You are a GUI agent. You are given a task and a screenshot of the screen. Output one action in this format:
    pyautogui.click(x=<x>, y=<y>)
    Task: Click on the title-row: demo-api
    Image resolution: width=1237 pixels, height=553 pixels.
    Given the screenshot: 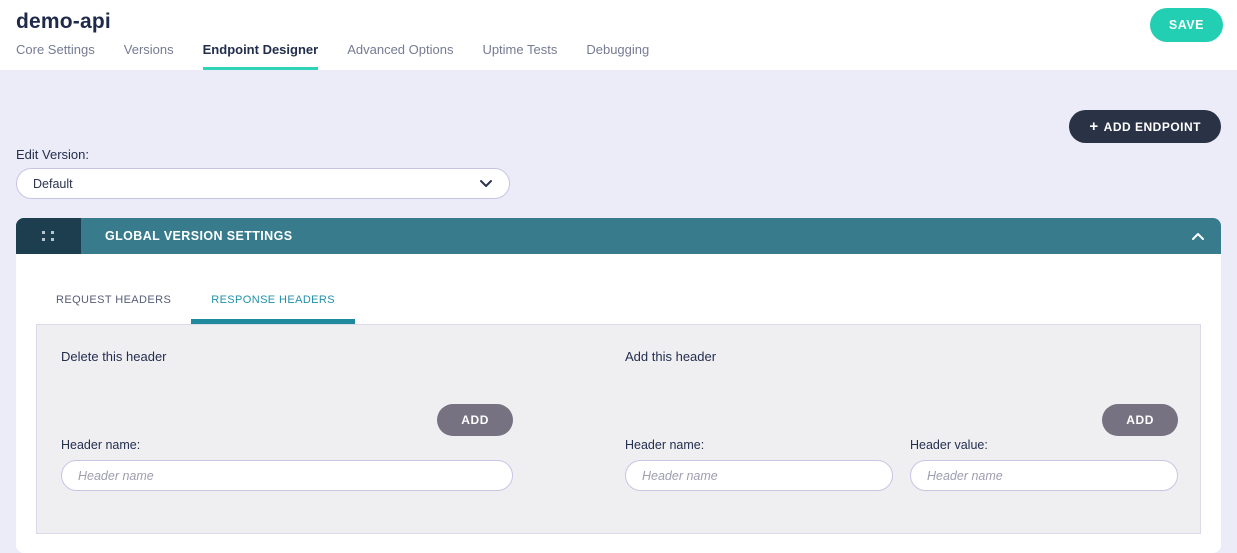 What is the action you would take?
    pyautogui.click(x=618, y=17)
    